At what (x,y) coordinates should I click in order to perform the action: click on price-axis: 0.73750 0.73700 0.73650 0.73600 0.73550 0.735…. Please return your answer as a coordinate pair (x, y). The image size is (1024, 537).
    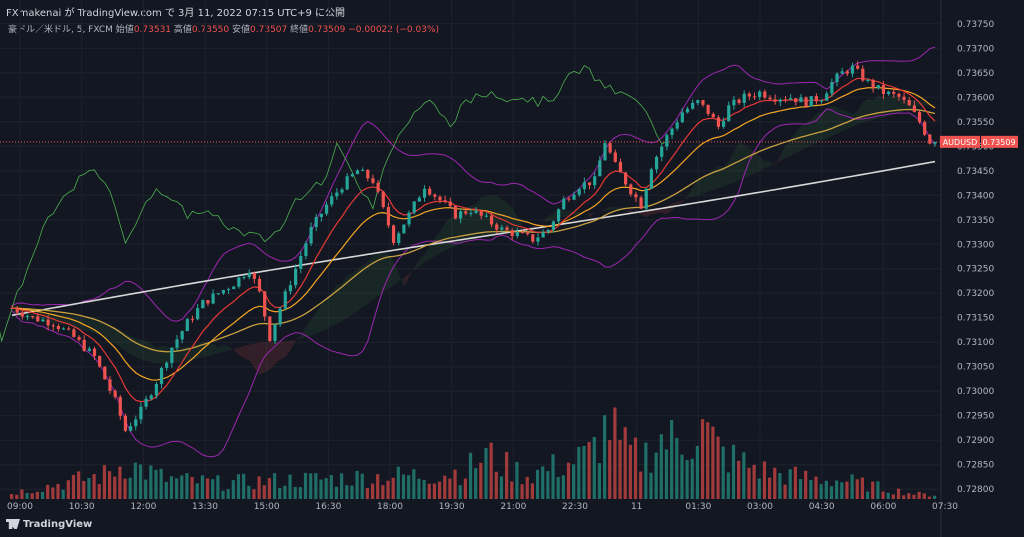
    Looking at the image, I should click on (982, 268).